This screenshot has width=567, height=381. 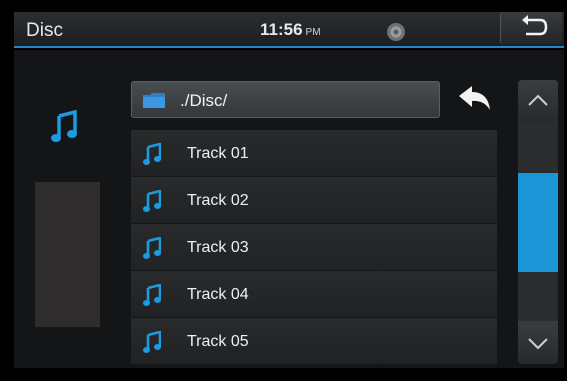 What do you see at coordinates (285, 99) in the screenshot?
I see `path-bar: ./Disc/` at bounding box center [285, 99].